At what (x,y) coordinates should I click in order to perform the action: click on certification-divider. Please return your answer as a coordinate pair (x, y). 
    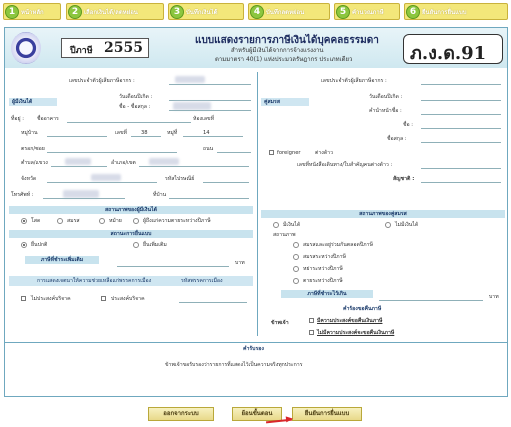
    Looking at the image, I should click on (256, 342).